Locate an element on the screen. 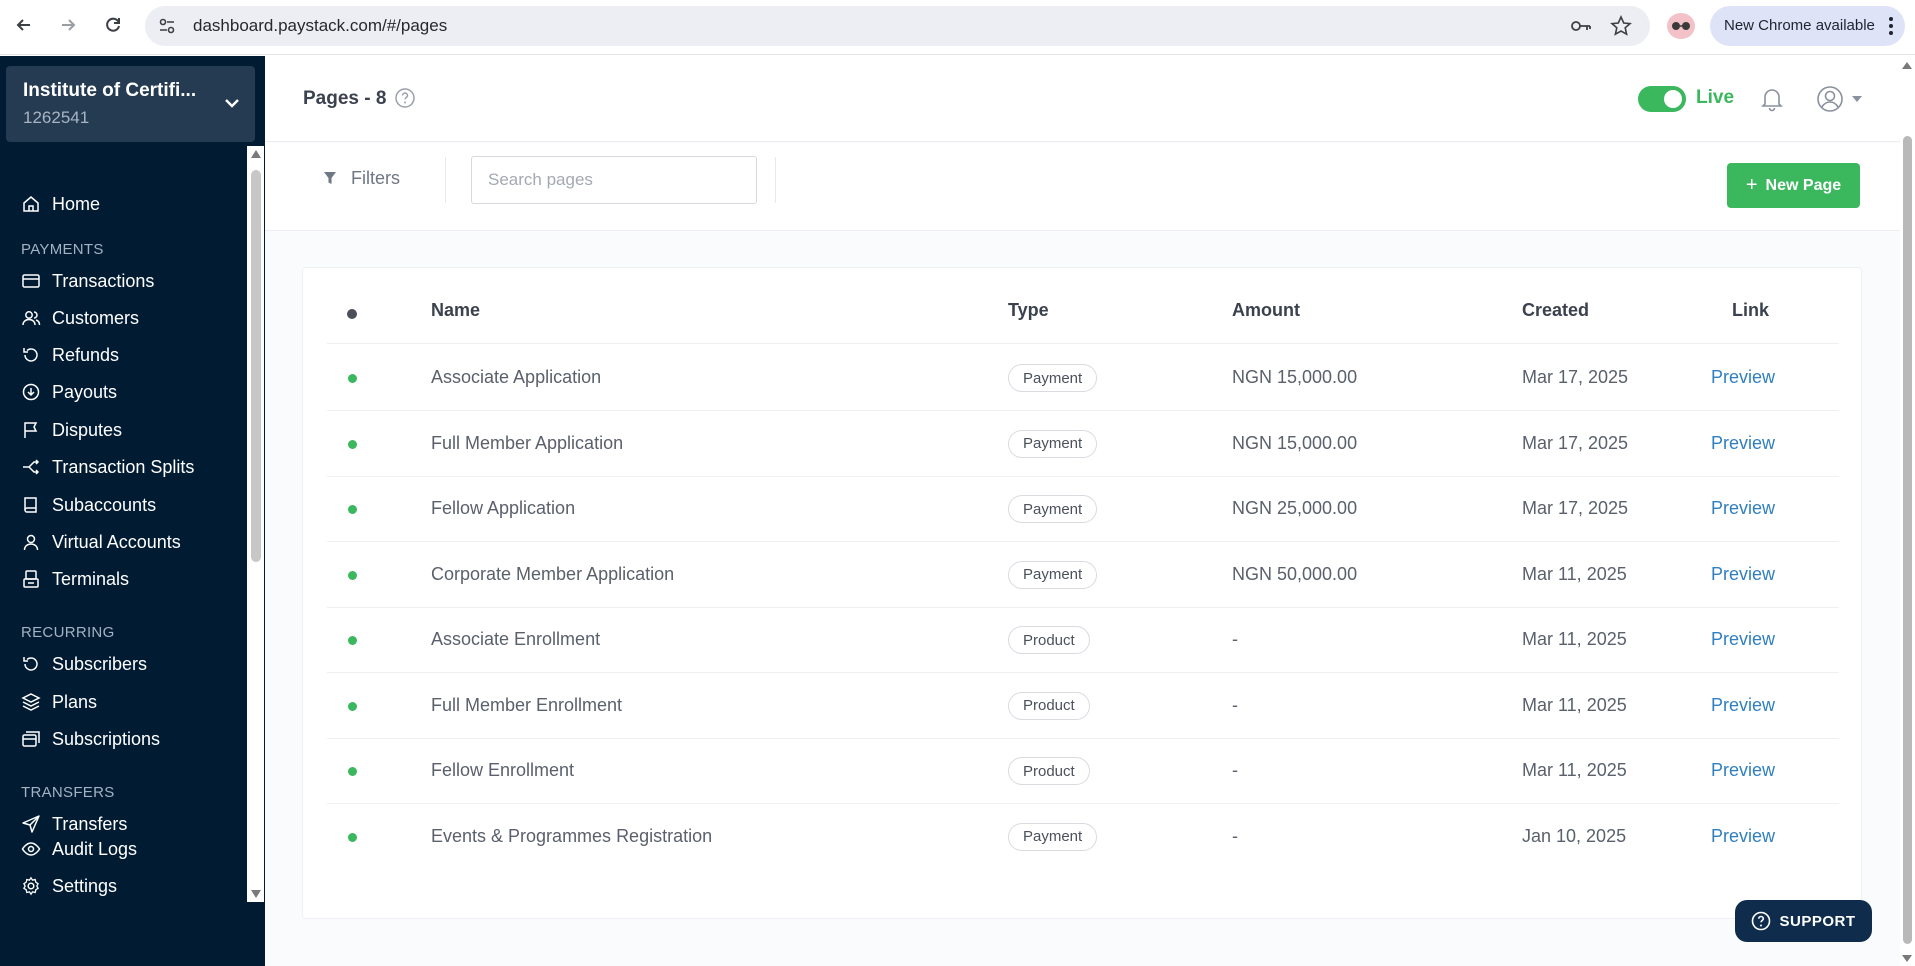  forward-icon is located at coordinates (68, 25).